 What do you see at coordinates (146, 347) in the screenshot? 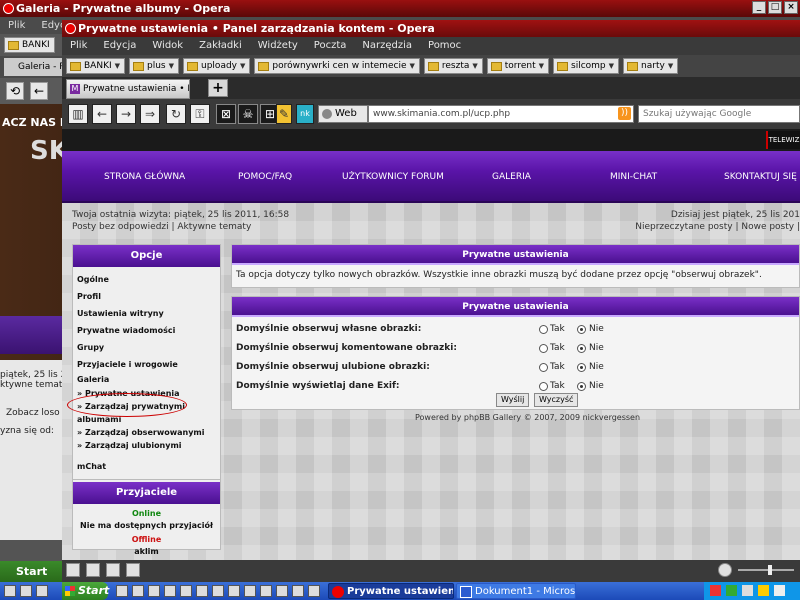
I see `sidebar-item-grupy: Grupy` at bounding box center [146, 347].